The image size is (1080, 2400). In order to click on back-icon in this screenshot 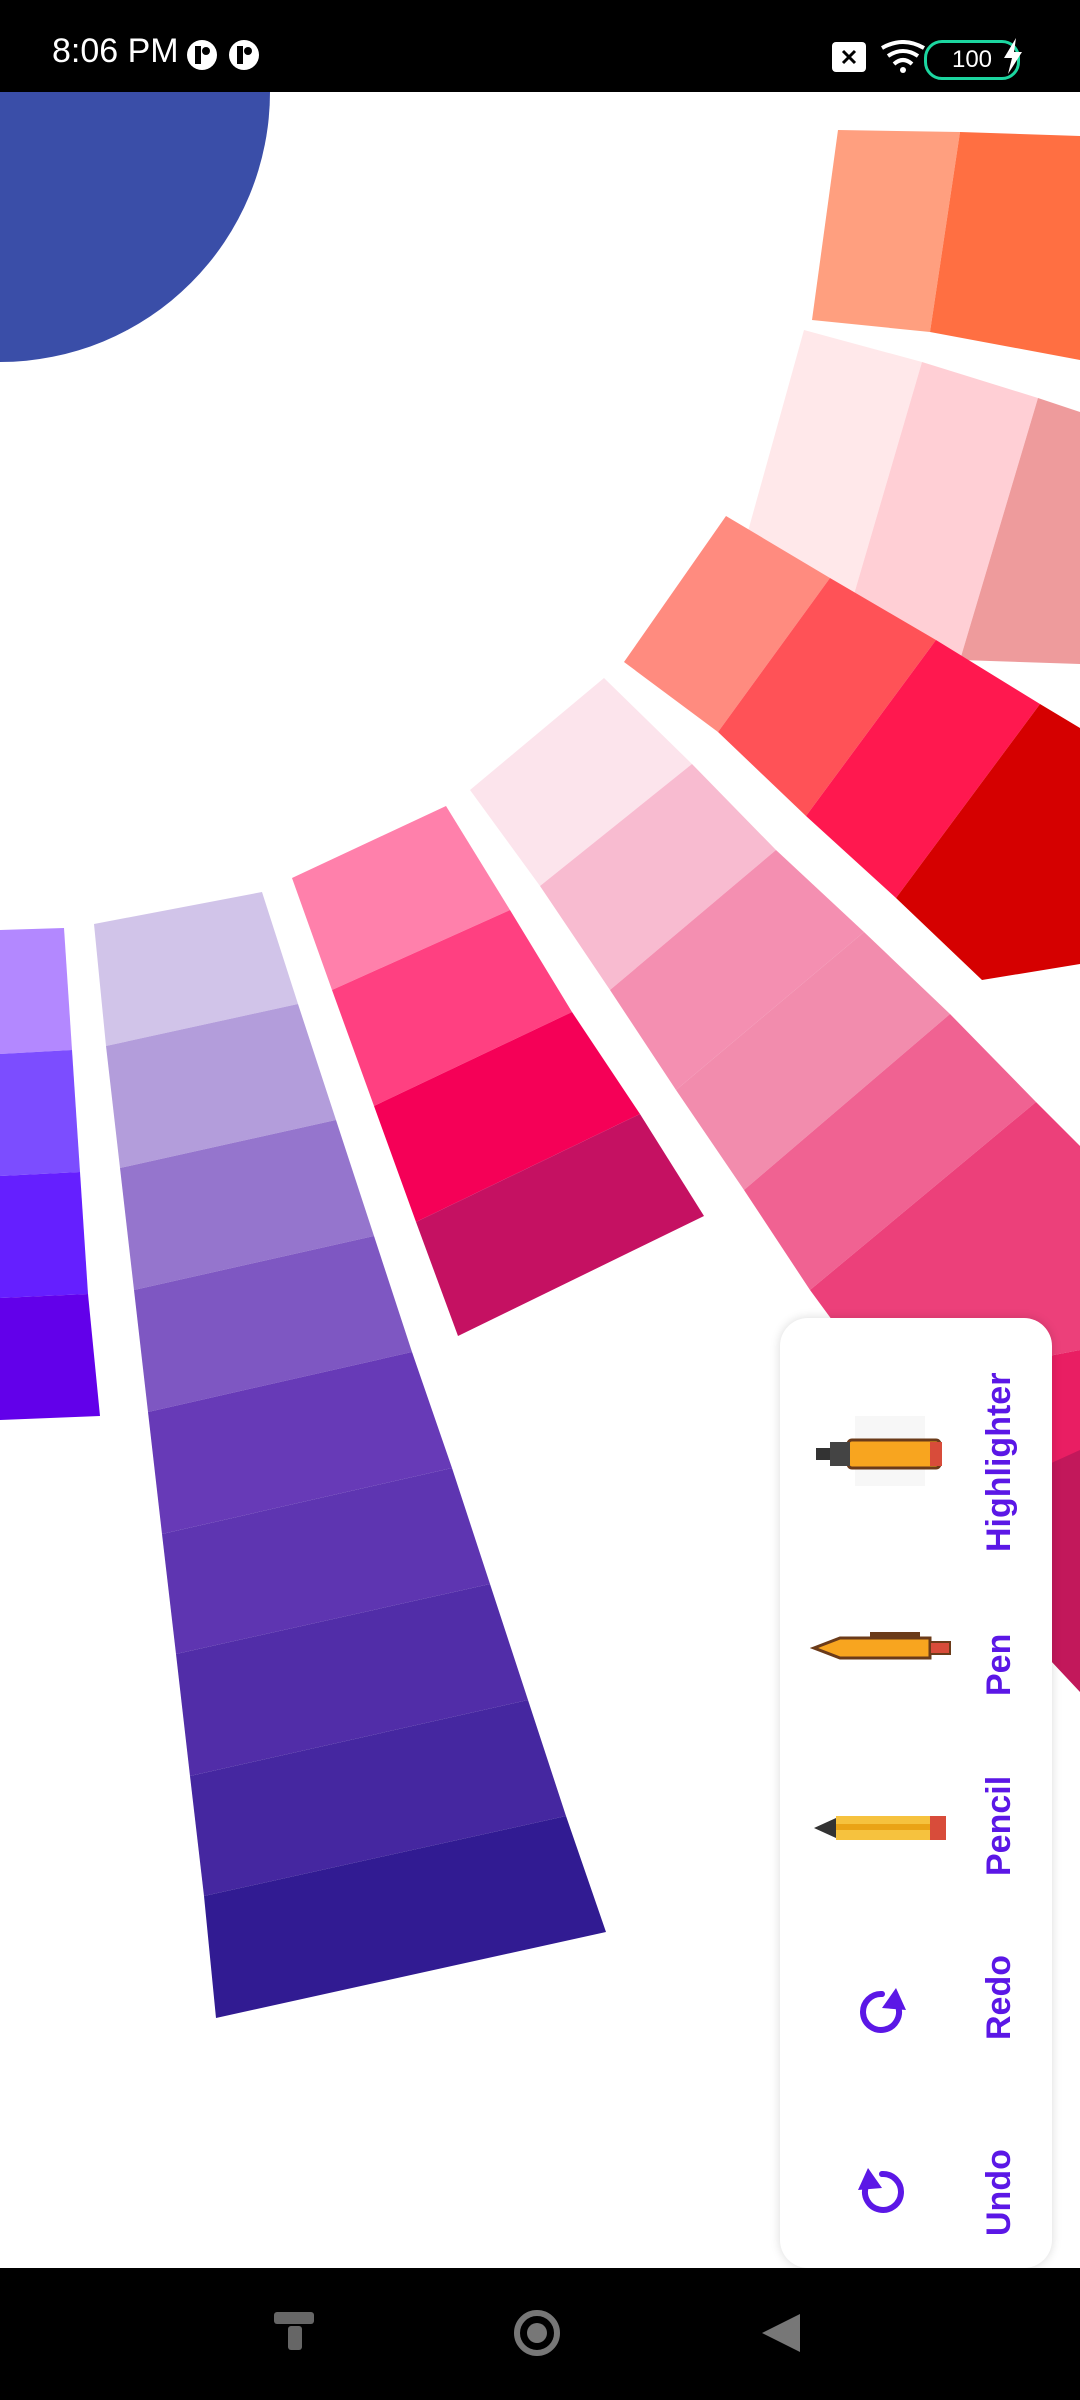, I will do `click(781, 2333)`.